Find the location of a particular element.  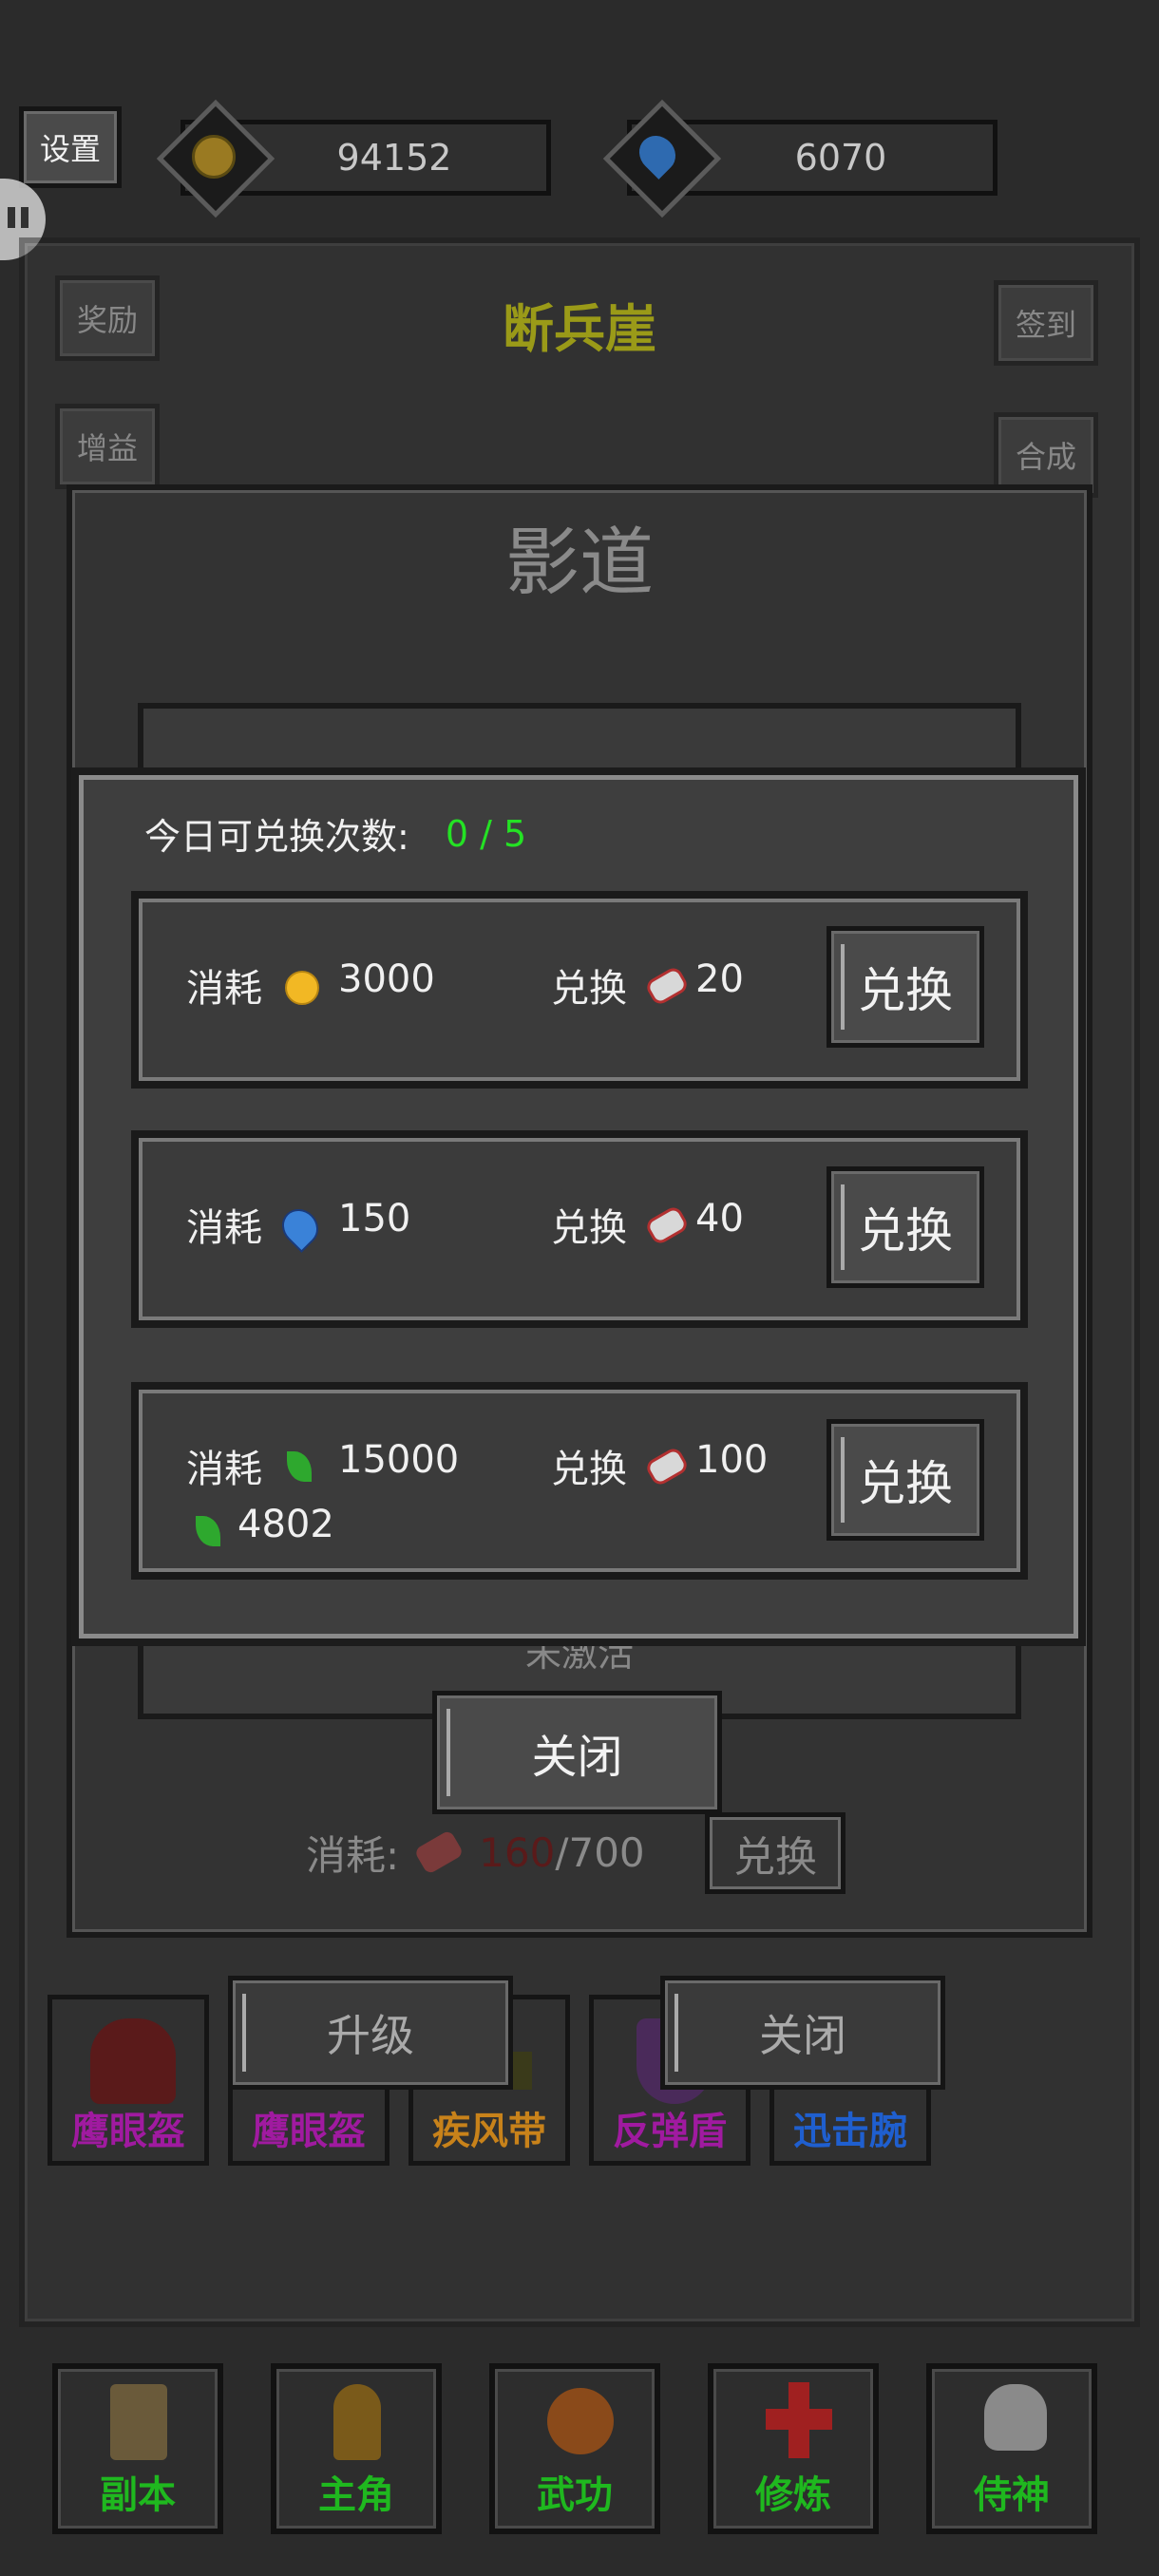

equipment-close-label: 关闭 is located at coordinates (802, 2035).